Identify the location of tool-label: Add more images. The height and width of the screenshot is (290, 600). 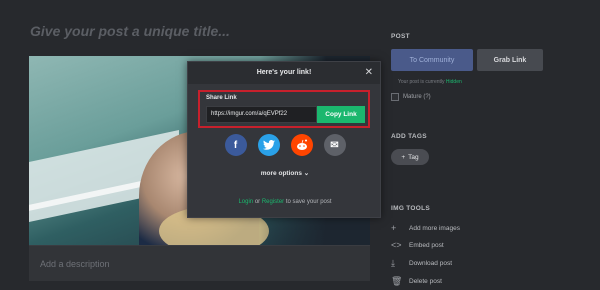
(434, 228).